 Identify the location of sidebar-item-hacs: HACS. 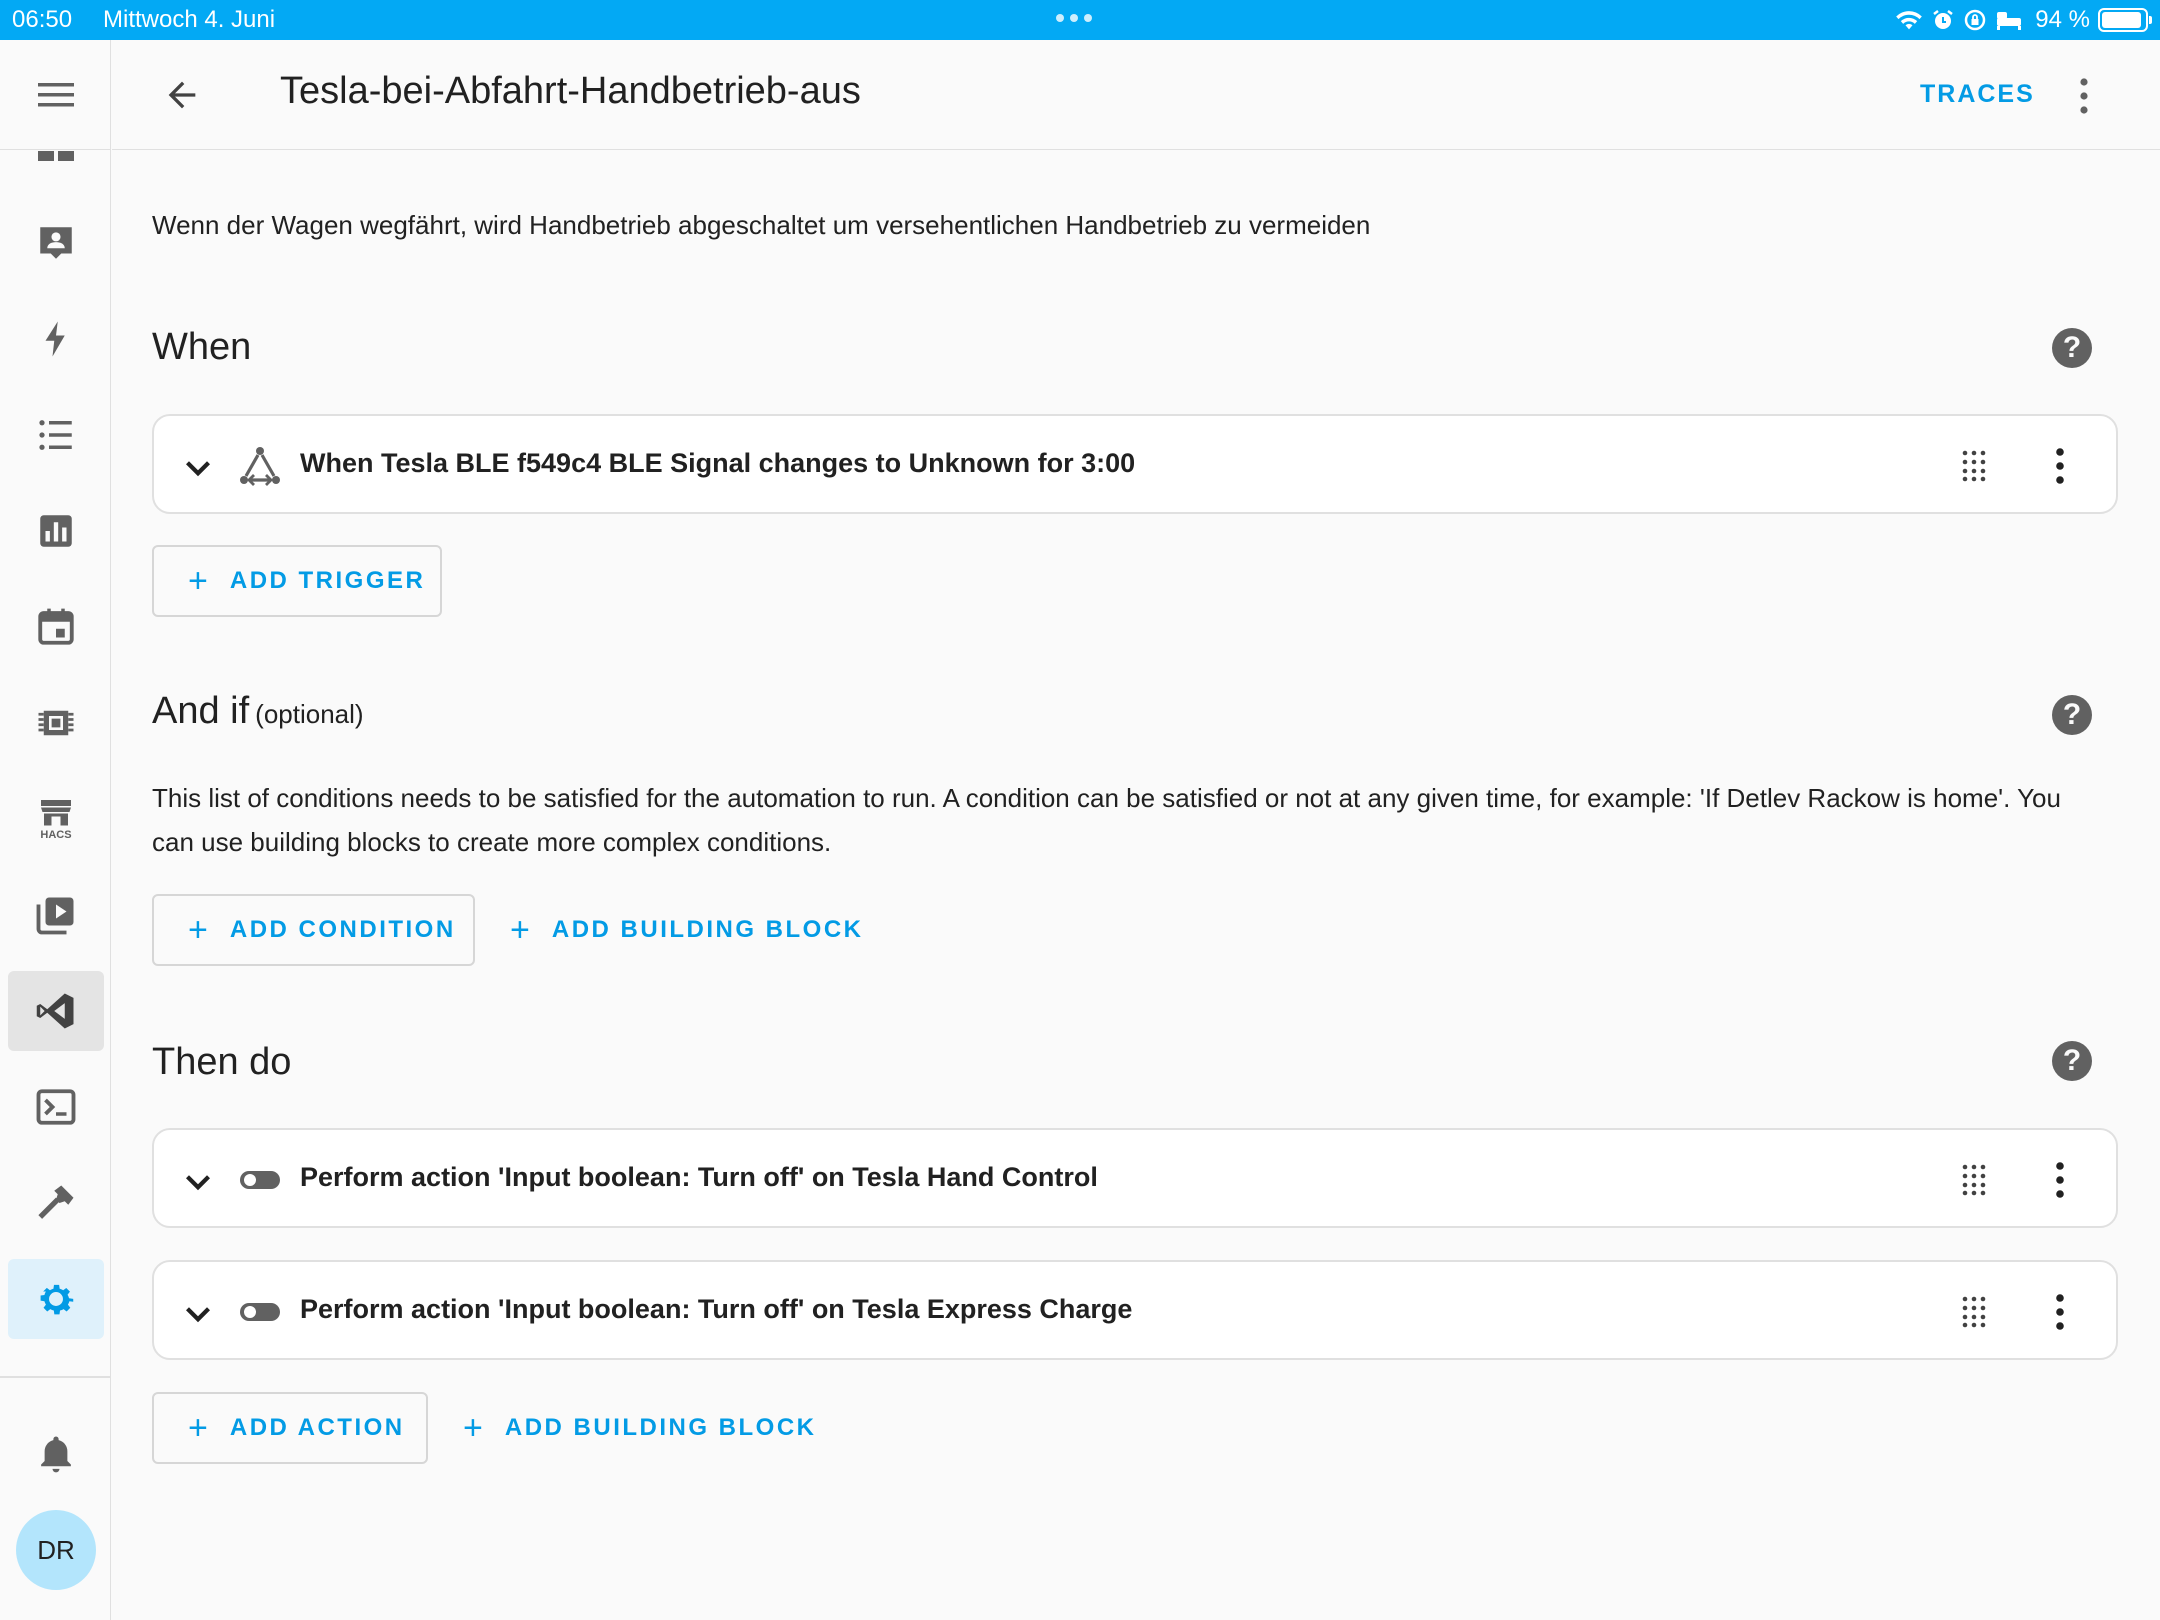
(56, 819).